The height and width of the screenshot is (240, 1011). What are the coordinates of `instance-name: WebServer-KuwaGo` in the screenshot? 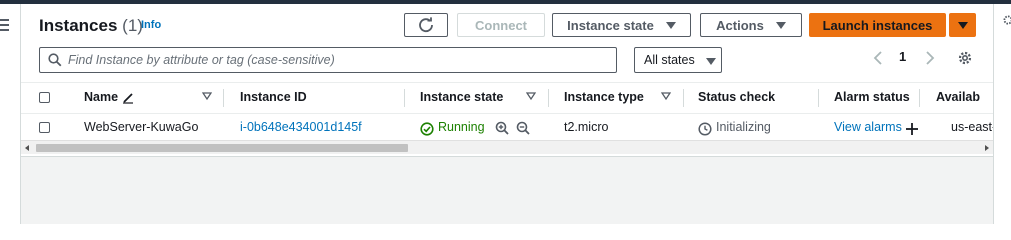 It's located at (141, 127).